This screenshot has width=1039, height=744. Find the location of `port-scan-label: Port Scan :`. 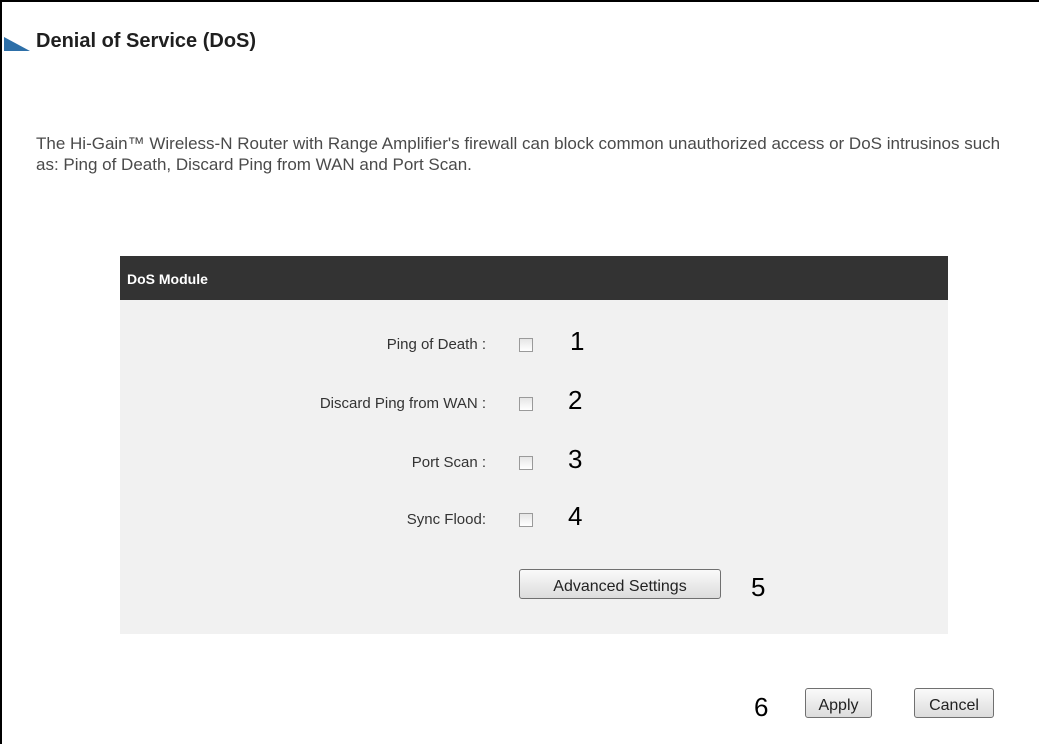

port-scan-label: Port Scan : is located at coordinates (448, 462).